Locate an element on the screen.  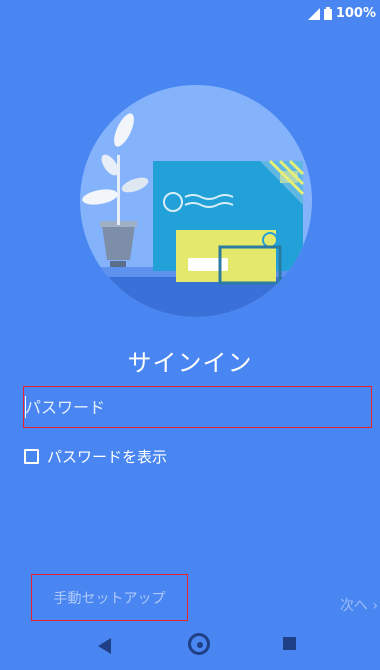
status-bar: 100% is located at coordinates (190, 13).